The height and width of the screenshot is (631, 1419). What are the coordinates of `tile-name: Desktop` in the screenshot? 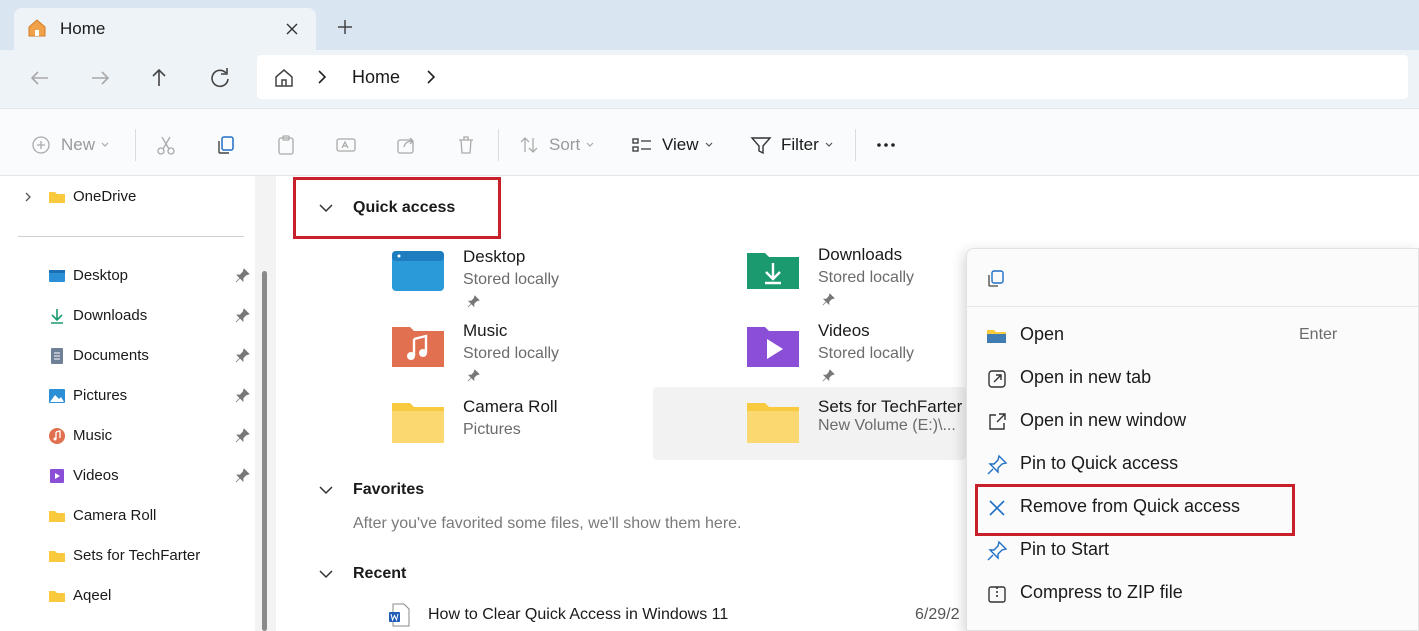 It's located at (494, 256).